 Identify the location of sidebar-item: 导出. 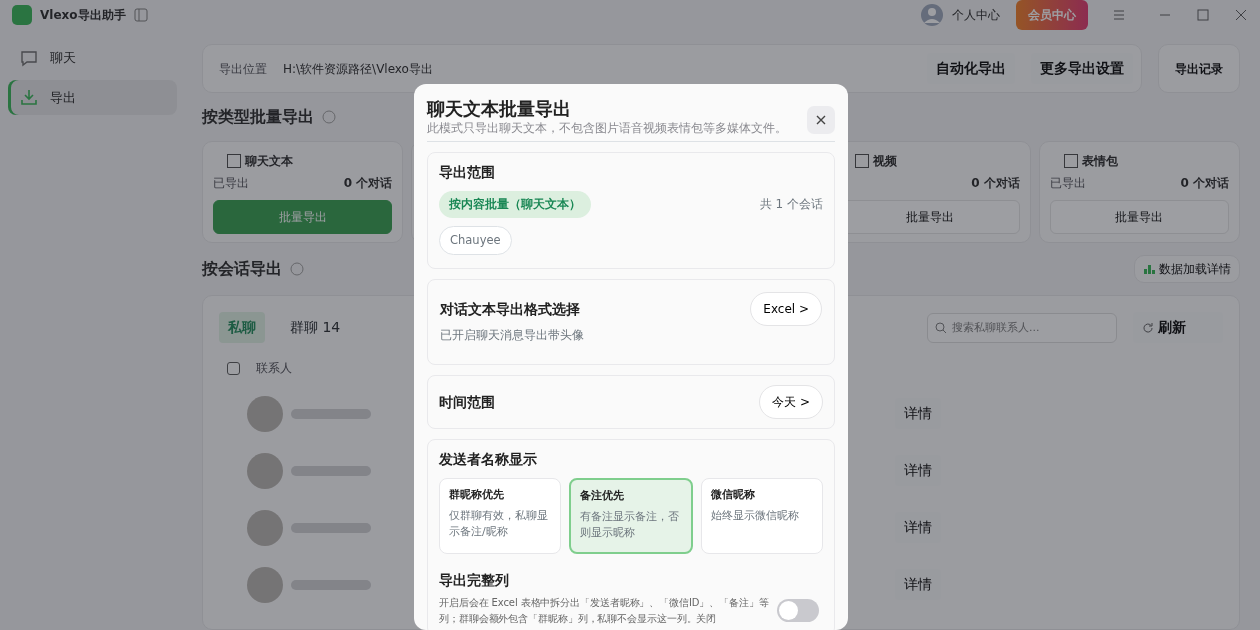
(92, 97).